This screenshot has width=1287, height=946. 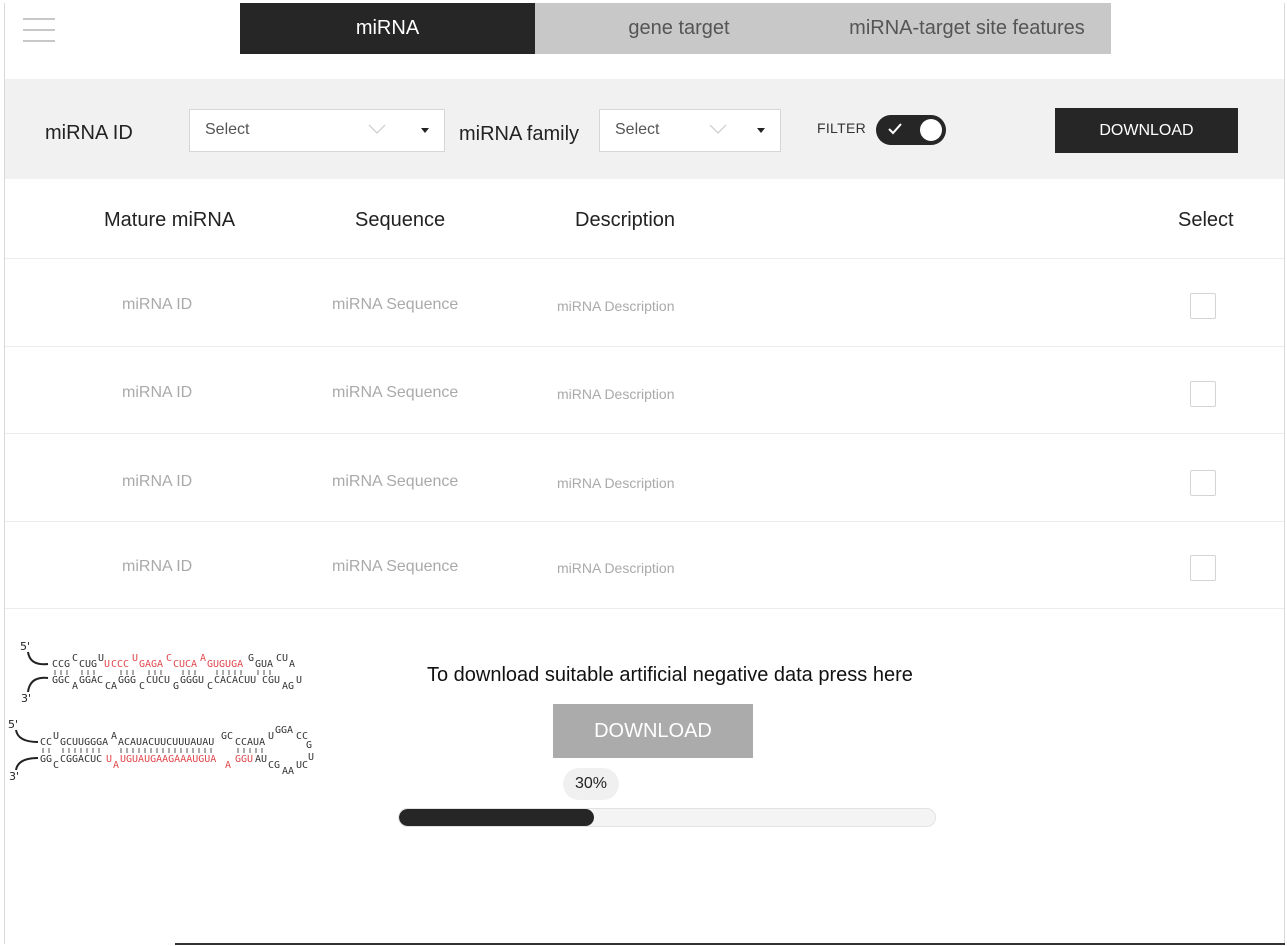 I want to click on tab-mirna-target-site-features: miRNA-target site features, so click(x=967, y=28).